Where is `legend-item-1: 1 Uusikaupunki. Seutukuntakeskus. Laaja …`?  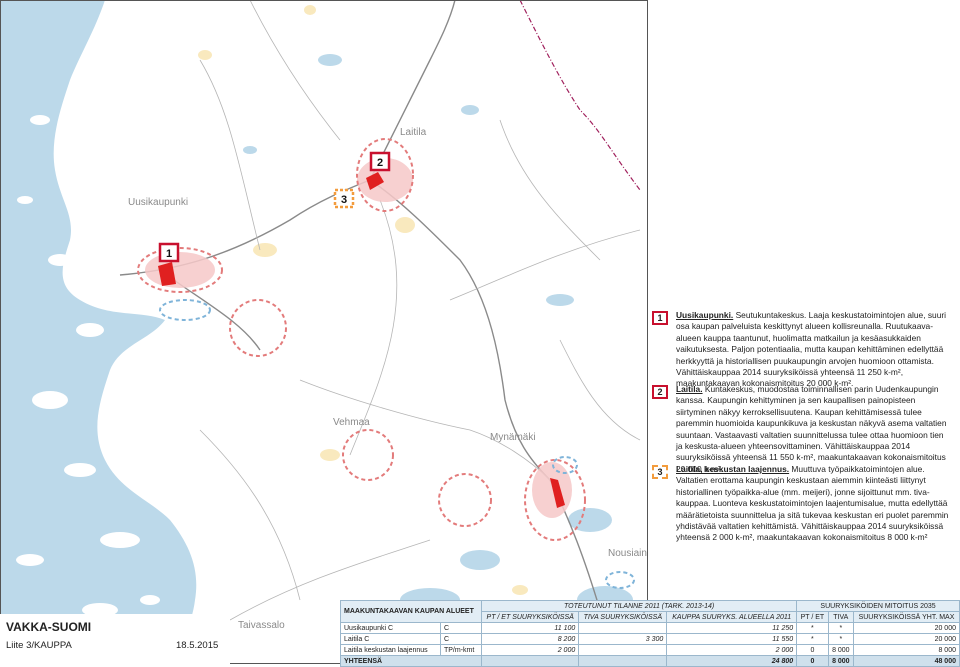 legend-item-1: 1 Uusikaupunki. Seutukuntakeskus. Laaja … is located at coordinates (802, 350).